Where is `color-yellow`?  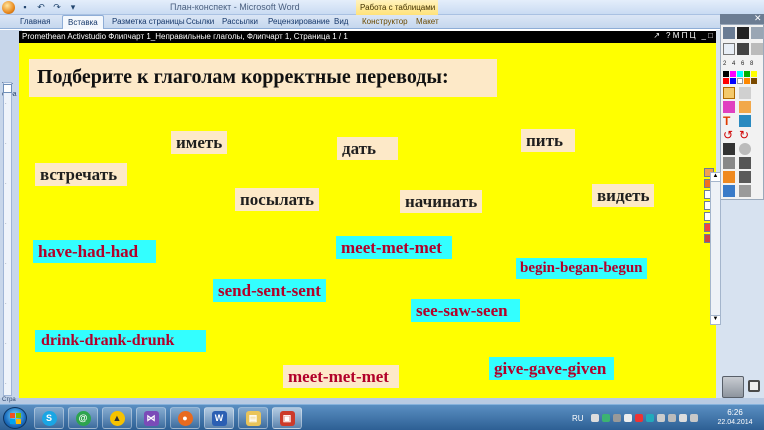
color-yellow is located at coordinates (754, 74).